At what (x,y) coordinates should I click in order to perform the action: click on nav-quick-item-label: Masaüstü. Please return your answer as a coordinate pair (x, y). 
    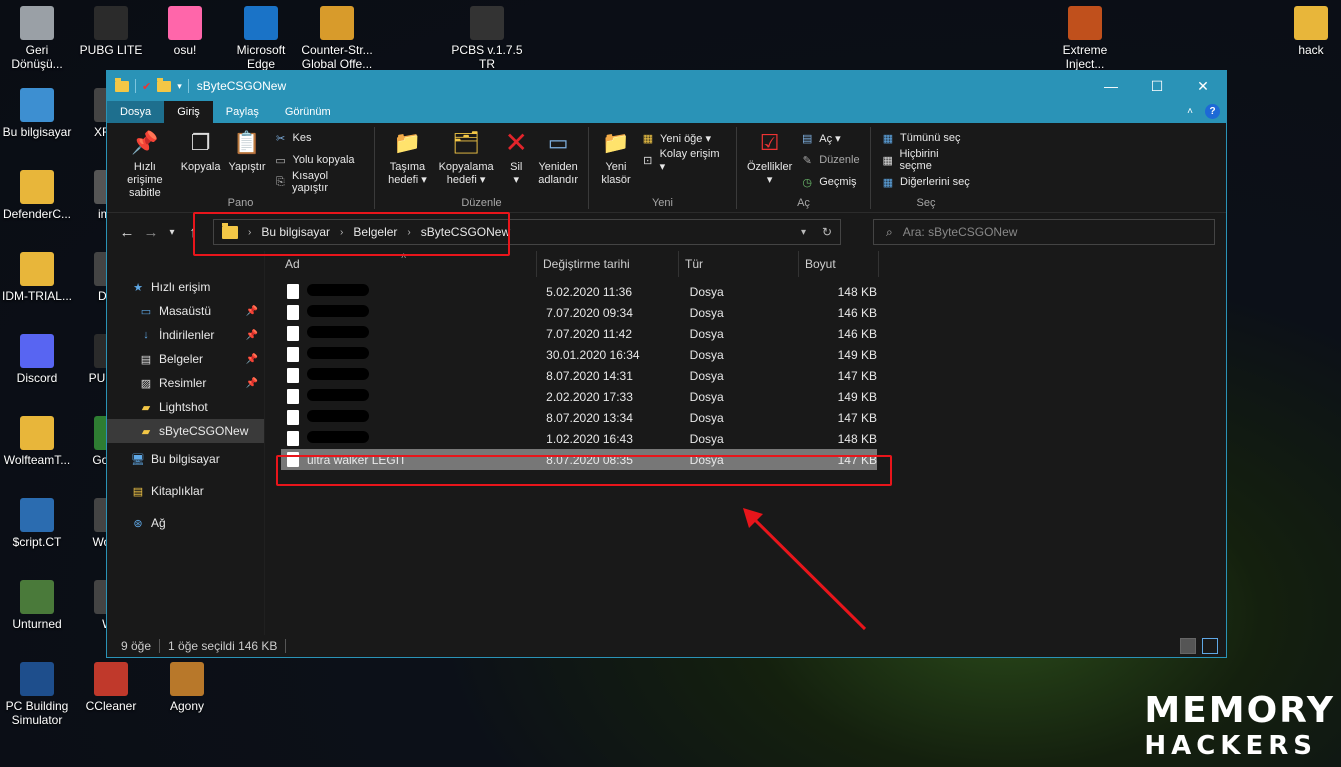
    Looking at the image, I should click on (185, 311).